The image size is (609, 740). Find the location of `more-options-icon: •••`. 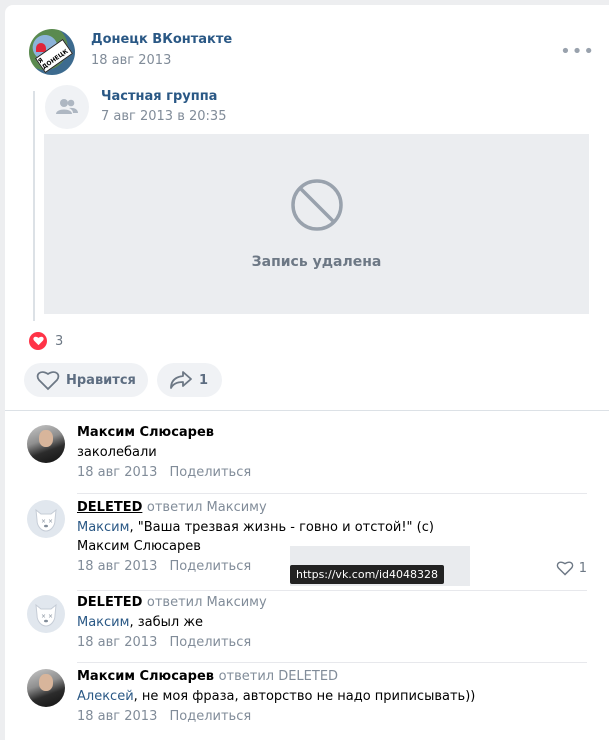

more-options-icon: ••• is located at coordinates (577, 51).